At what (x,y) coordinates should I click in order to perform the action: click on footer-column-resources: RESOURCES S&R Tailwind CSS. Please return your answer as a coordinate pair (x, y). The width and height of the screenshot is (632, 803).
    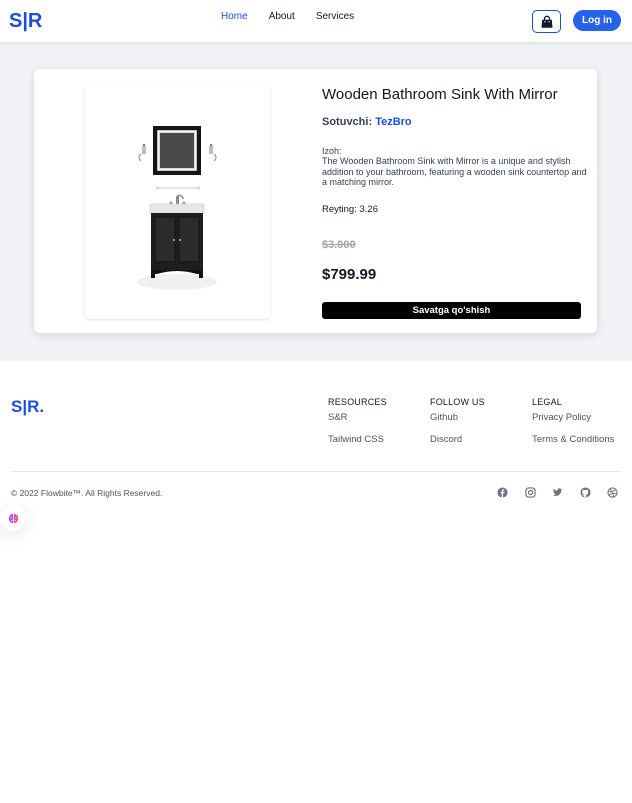
    Looking at the image, I should click on (357, 421).